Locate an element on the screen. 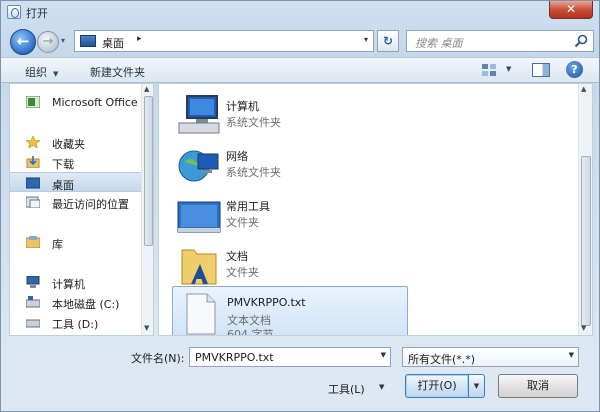  breadcrumb-chevron-icon: ▸ is located at coordinates (139, 39).